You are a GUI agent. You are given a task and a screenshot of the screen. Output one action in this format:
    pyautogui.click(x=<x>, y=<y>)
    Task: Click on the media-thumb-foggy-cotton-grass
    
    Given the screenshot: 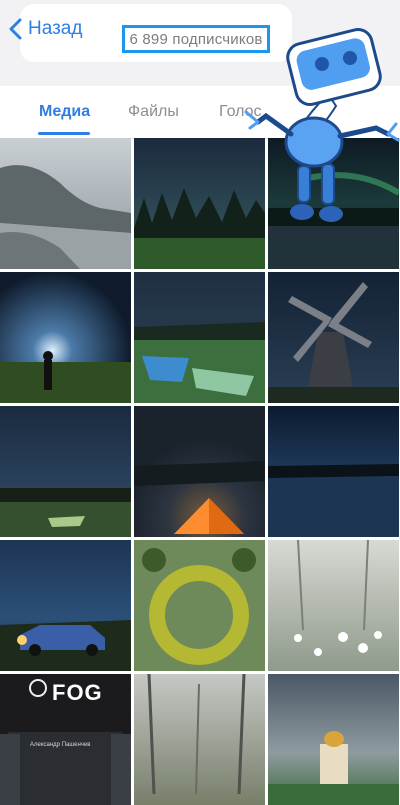 What is the action you would take?
    pyautogui.click(x=333, y=605)
    